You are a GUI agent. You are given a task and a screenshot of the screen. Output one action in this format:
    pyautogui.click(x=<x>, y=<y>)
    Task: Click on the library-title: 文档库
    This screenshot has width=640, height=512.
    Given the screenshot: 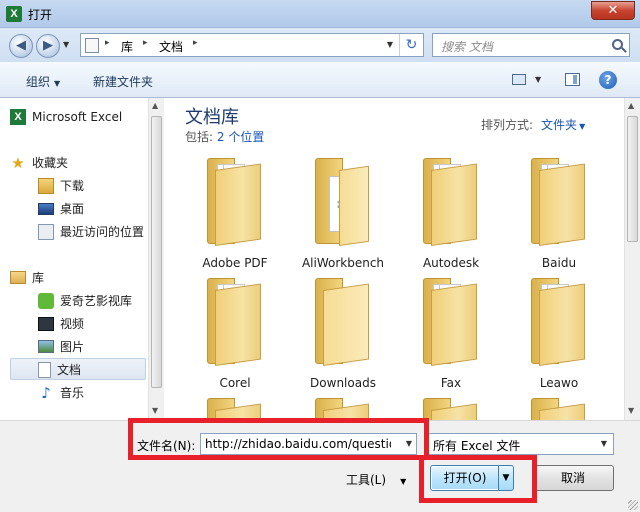 What is the action you would take?
    pyautogui.click(x=212, y=117)
    